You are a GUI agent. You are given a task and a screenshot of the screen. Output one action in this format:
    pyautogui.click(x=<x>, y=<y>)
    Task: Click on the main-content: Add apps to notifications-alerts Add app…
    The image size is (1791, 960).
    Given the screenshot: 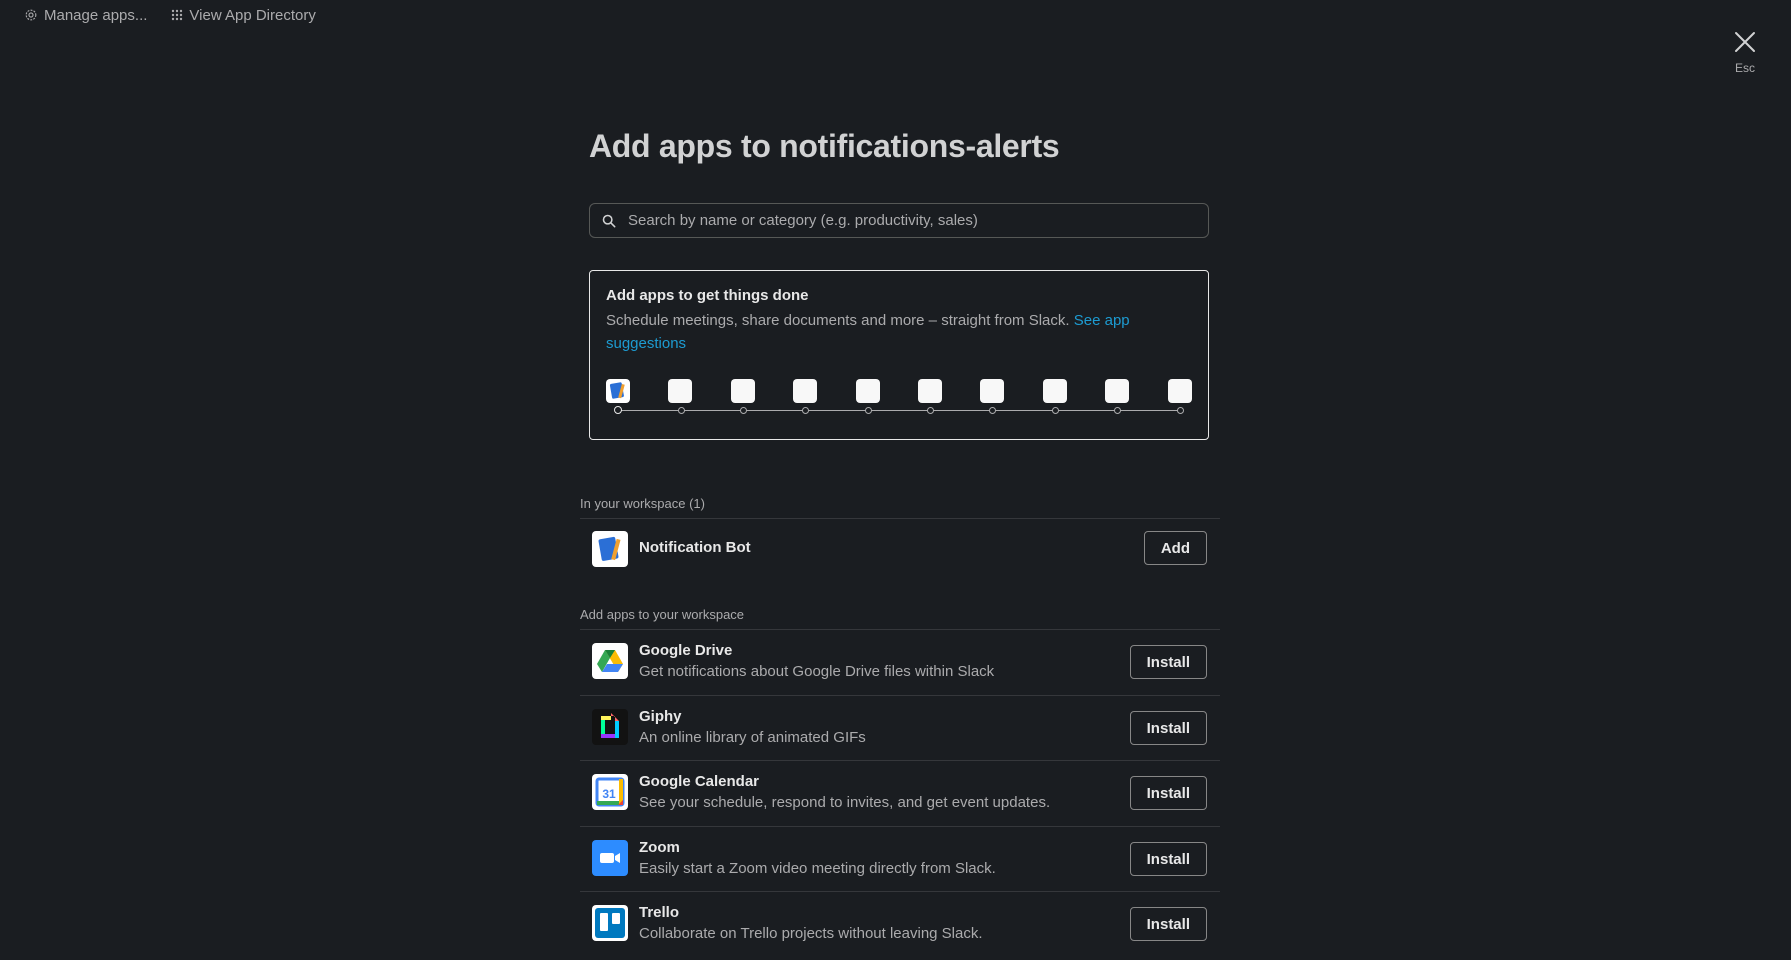 What is the action you would take?
    pyautogui.click(x=900, y=284)
    